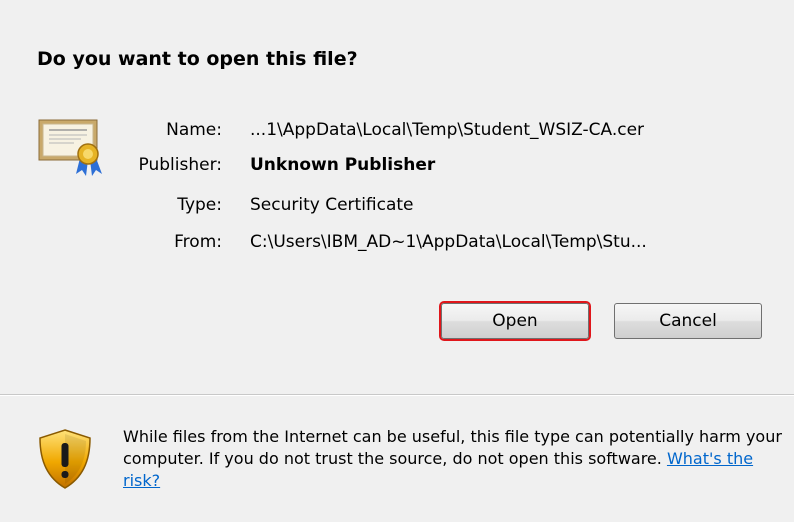 The width and height of the screenshot is (794, 522). What do you see at coordinates (688, 321) in the screenshot?
I see `cancel-button: Cancel` at bounding box center [688, 321].